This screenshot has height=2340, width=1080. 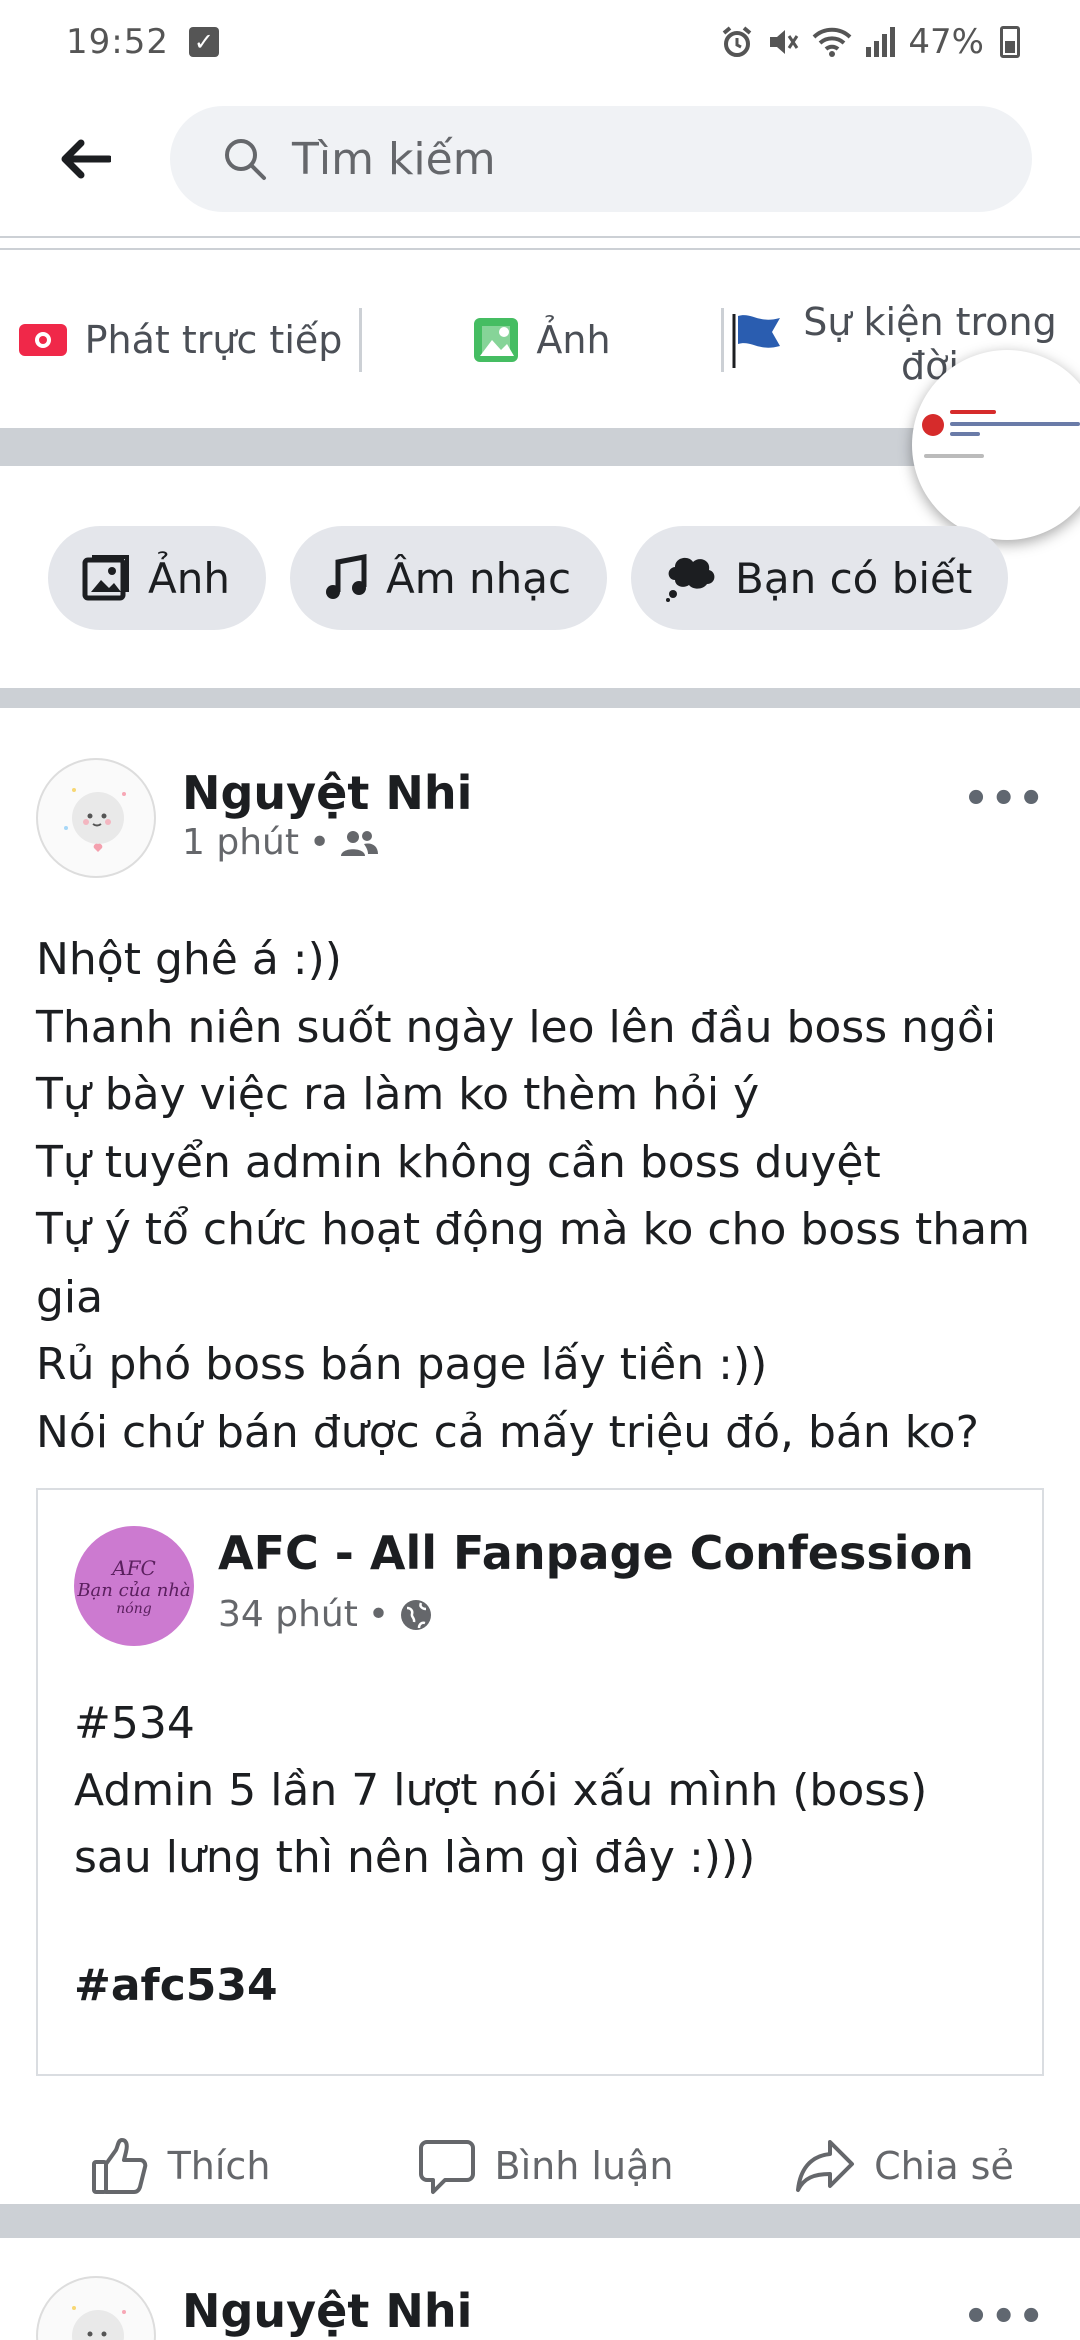 I want to click on avatar-text-2: Bạn của nhà, so click(x=134, y=1590).